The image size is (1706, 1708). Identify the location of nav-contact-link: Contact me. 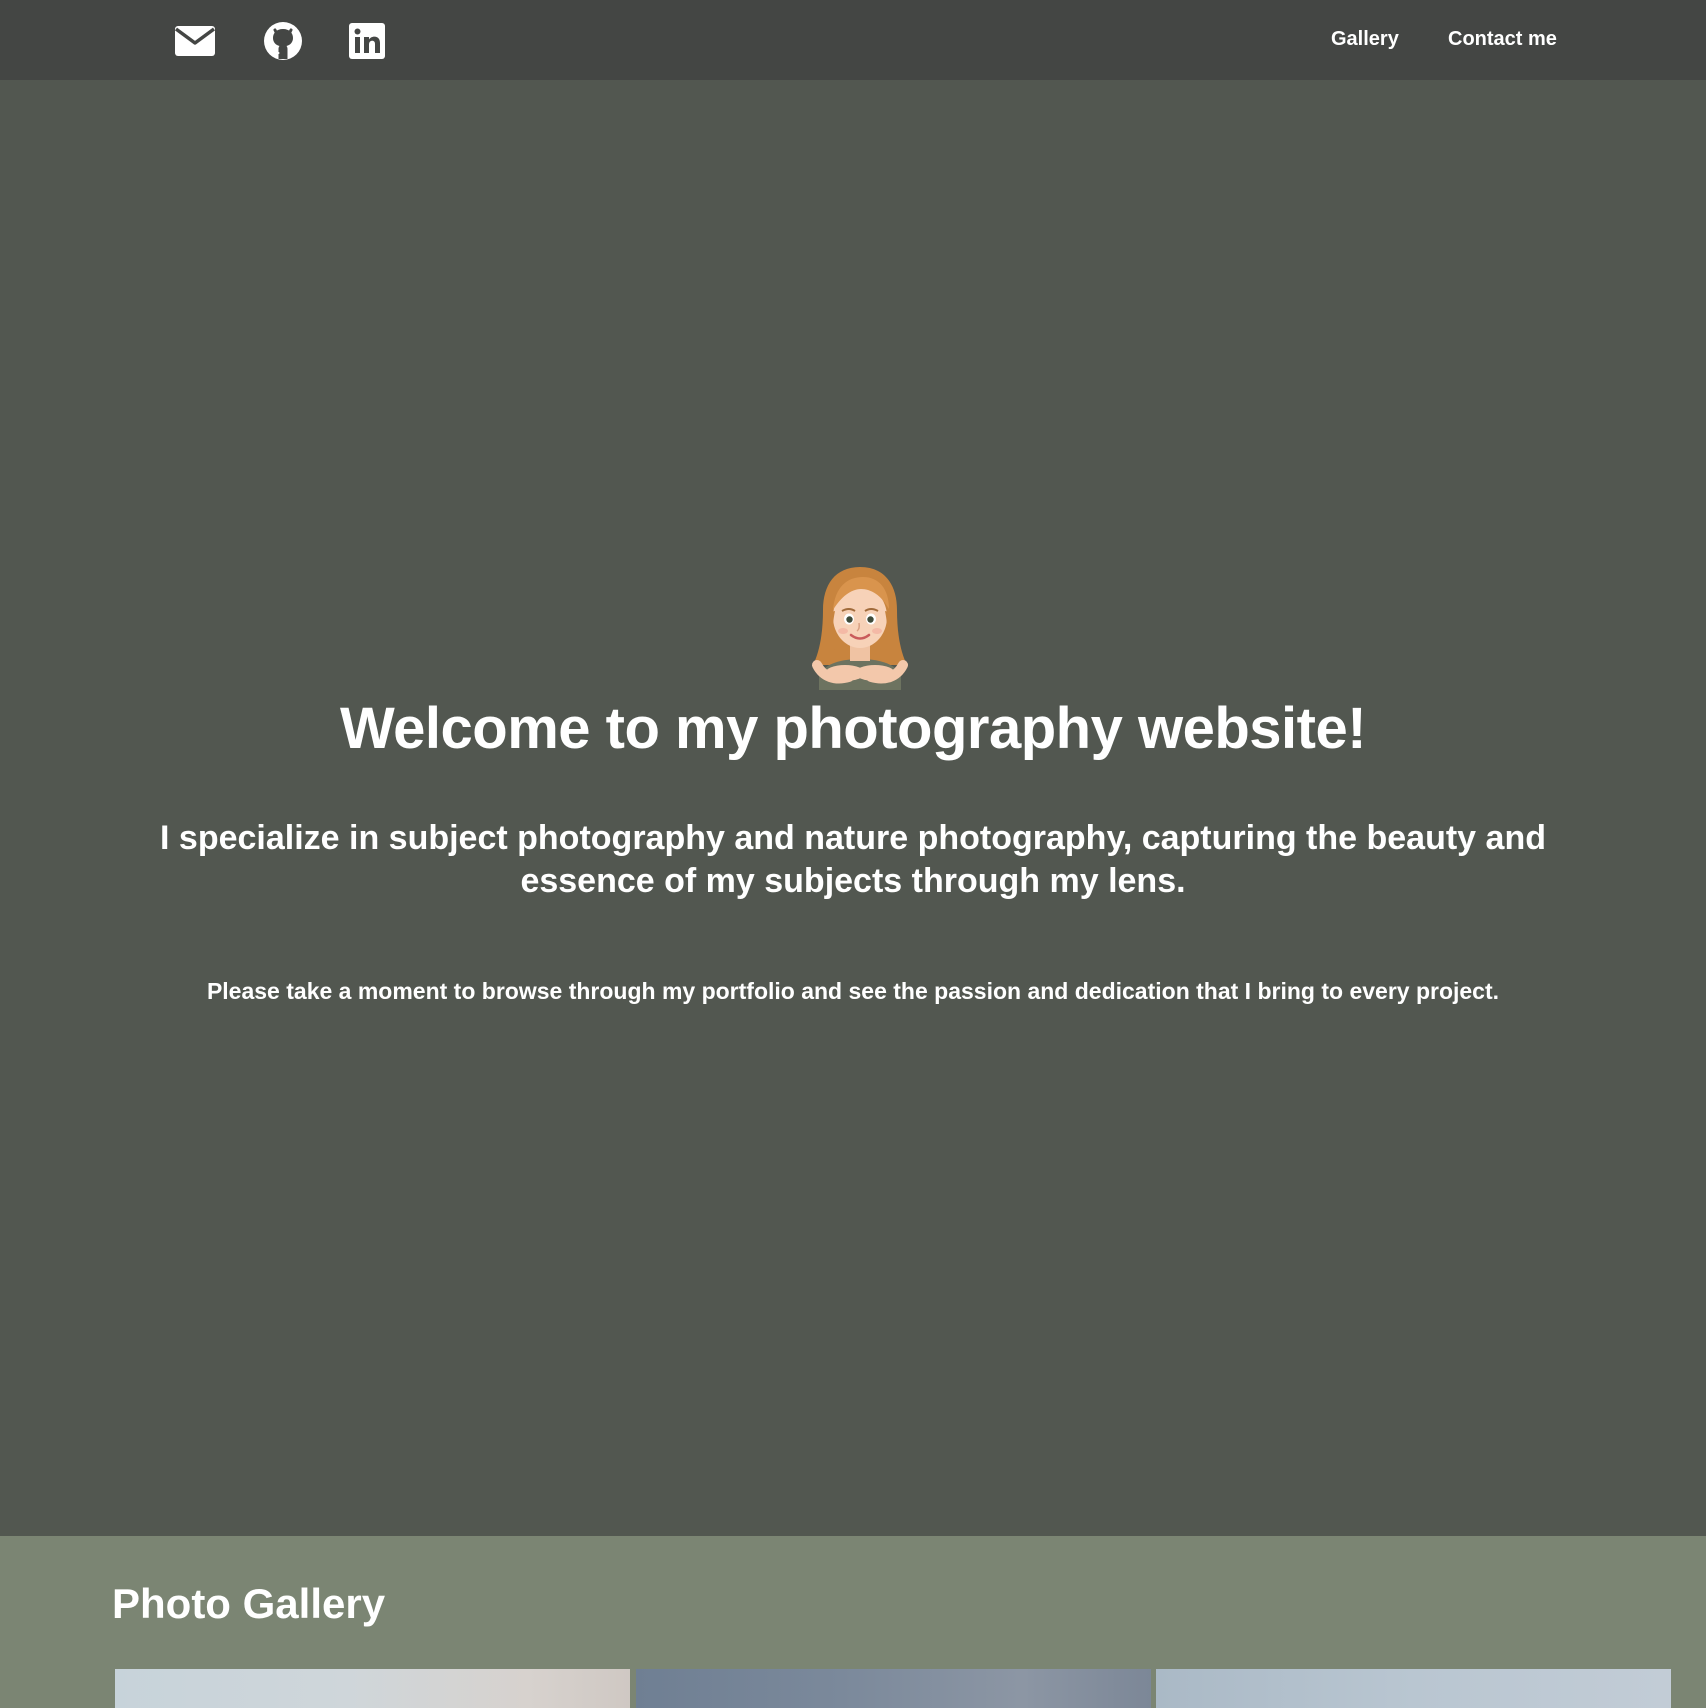
(1502, 39).